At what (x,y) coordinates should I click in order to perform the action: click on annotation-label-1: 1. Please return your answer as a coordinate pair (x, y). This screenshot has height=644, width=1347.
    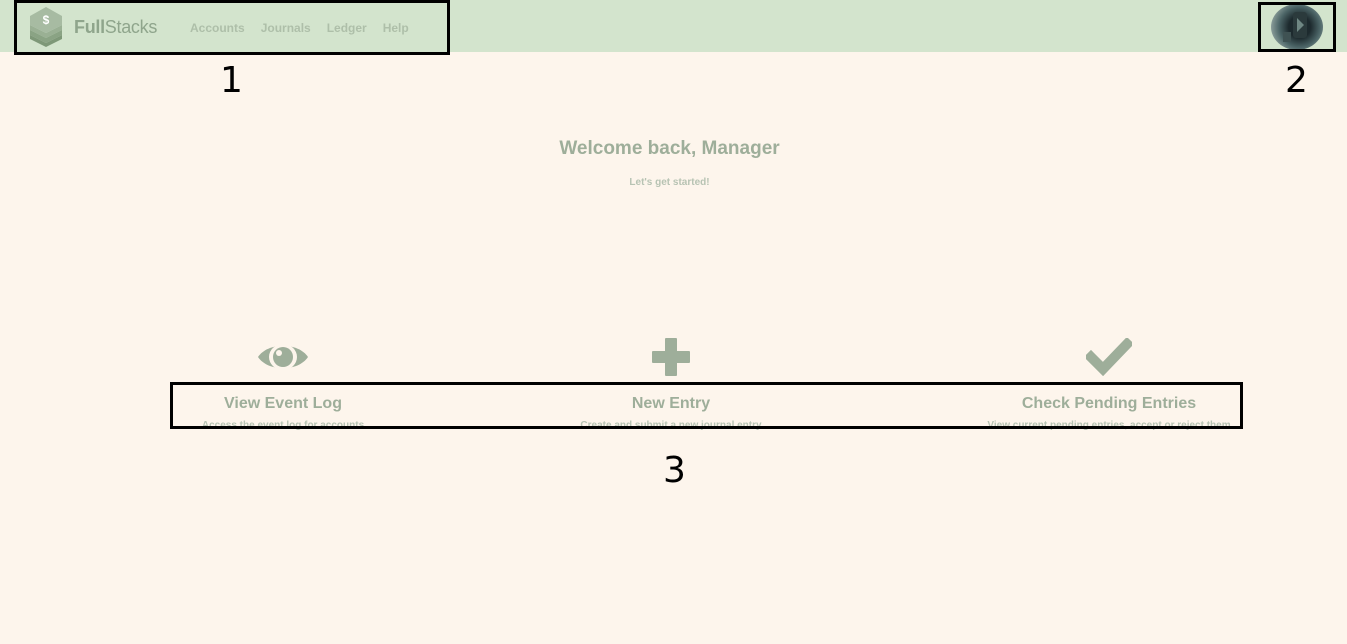
    Looking at the image, I should click on (231, 80).